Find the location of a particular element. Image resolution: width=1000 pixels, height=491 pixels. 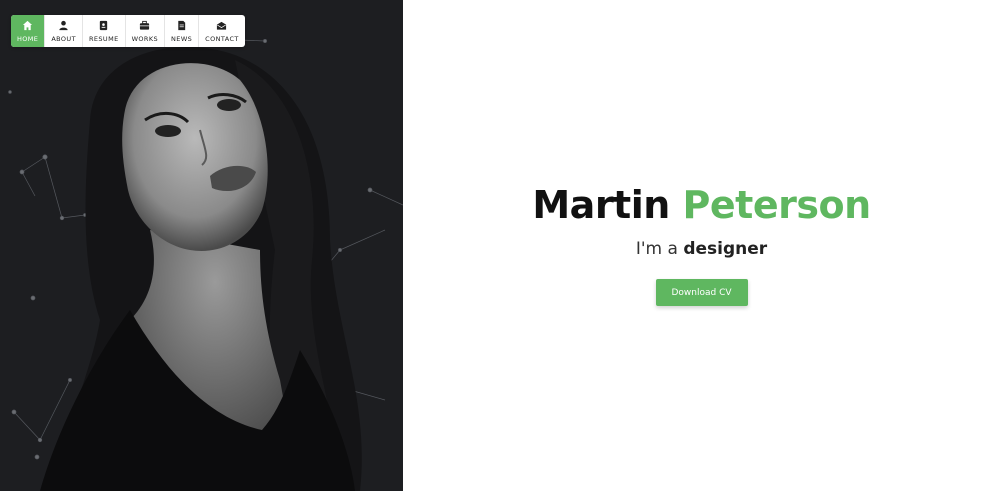

briefcase-icon is located at coordinates (145, 26).